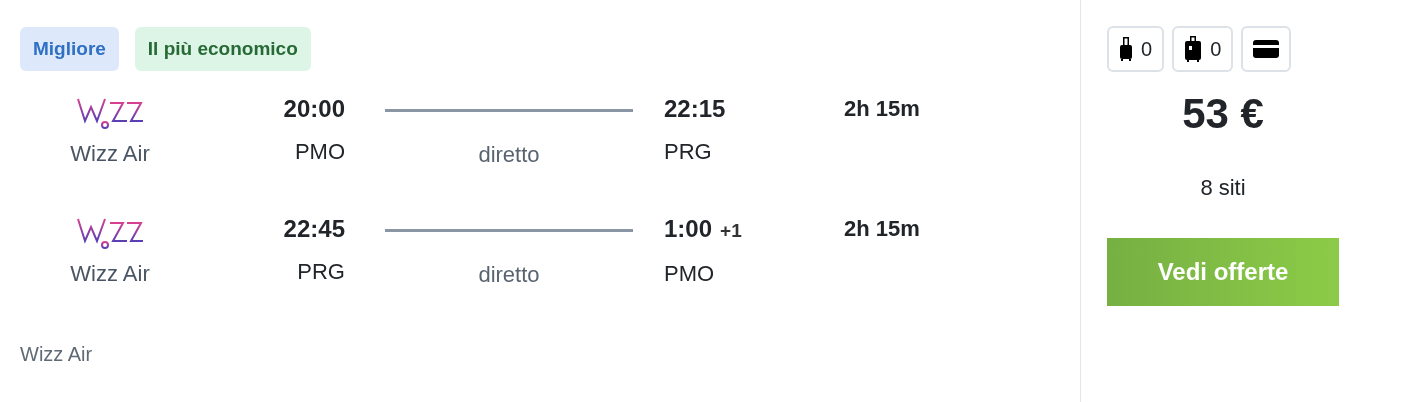 This screenshot has width=1428, height=402. What do you see at coordinates (1223, 272) in the screenshot?
I see `see-offers-button: Vedi offerte` at bounding box center [1223, 272].